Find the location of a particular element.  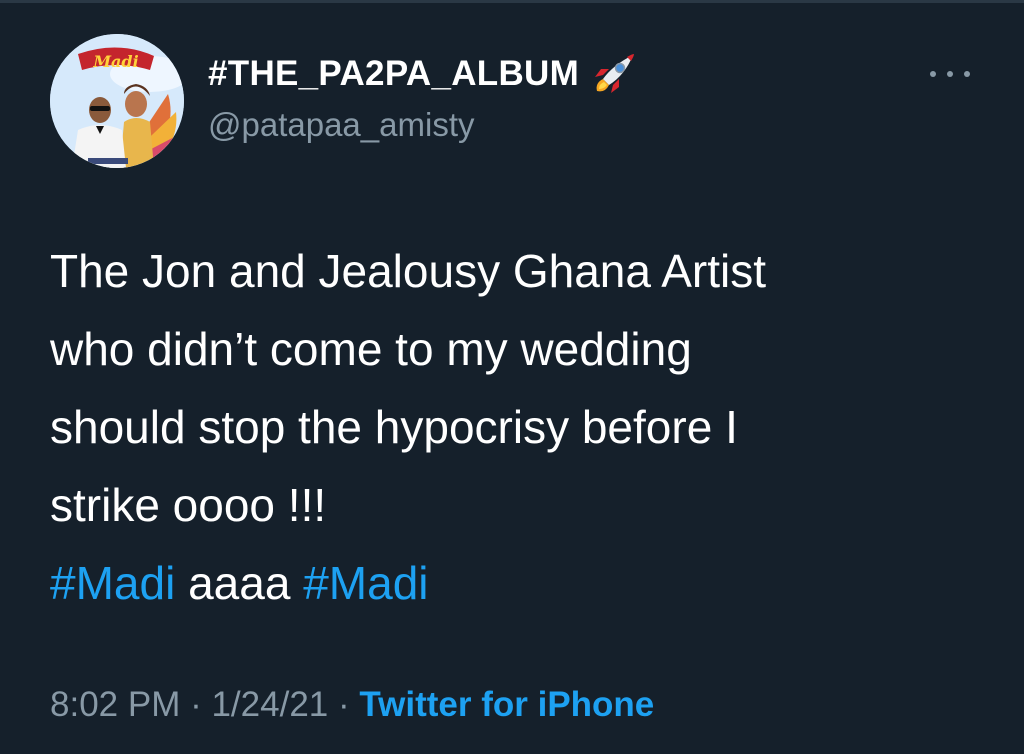

tweet-meta: 8:02 PM · 1/24/21 · Twitter for iPhone is located at coordinates (352, 705).